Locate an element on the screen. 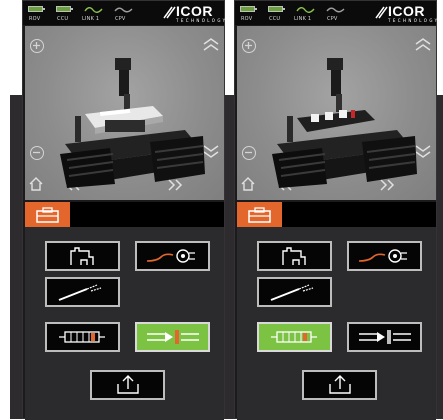  connector-button is located at coordinates (384, 337).